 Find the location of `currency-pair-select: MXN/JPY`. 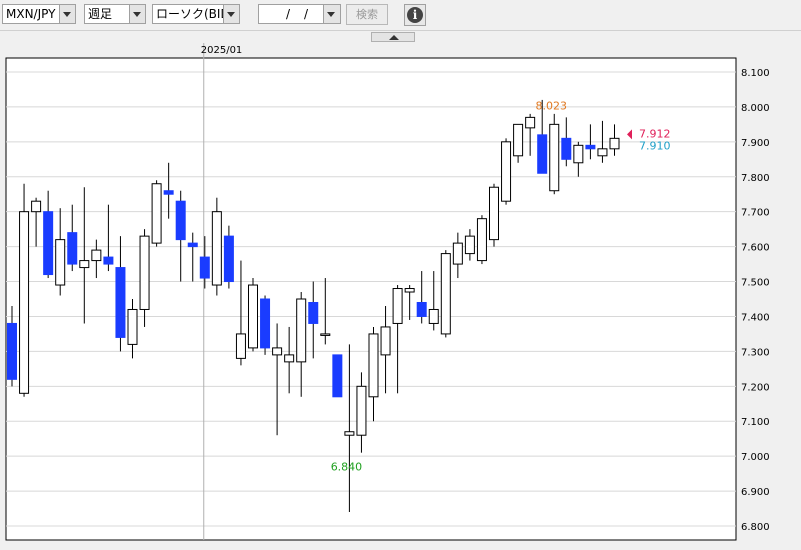

currency-pair-select: MXN/JPY is located at coordinates (39, 14).